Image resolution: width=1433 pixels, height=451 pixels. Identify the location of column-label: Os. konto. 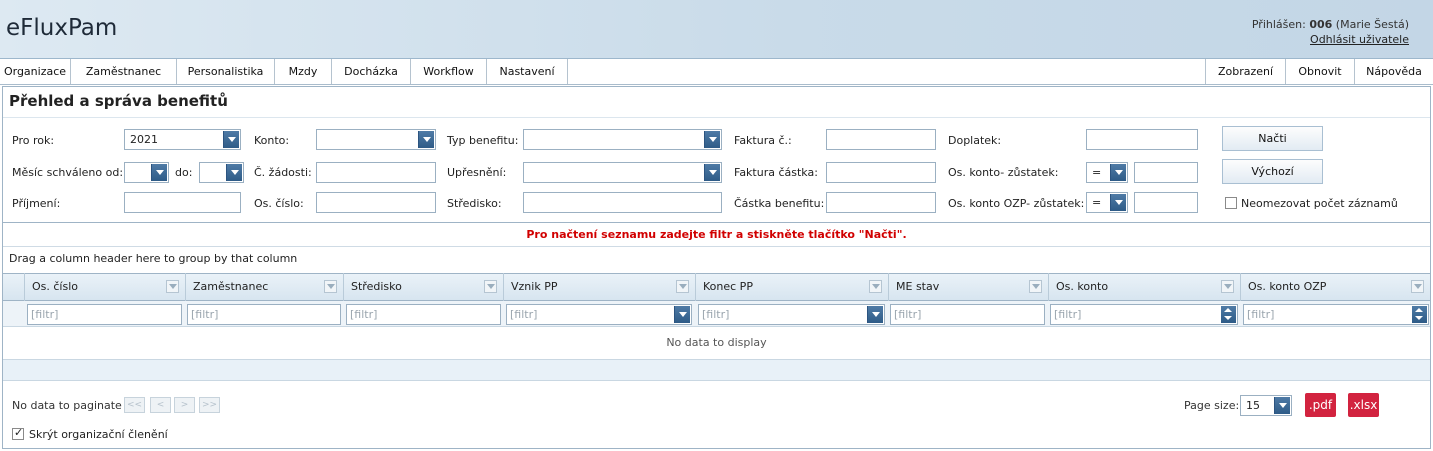
(1082, 286).